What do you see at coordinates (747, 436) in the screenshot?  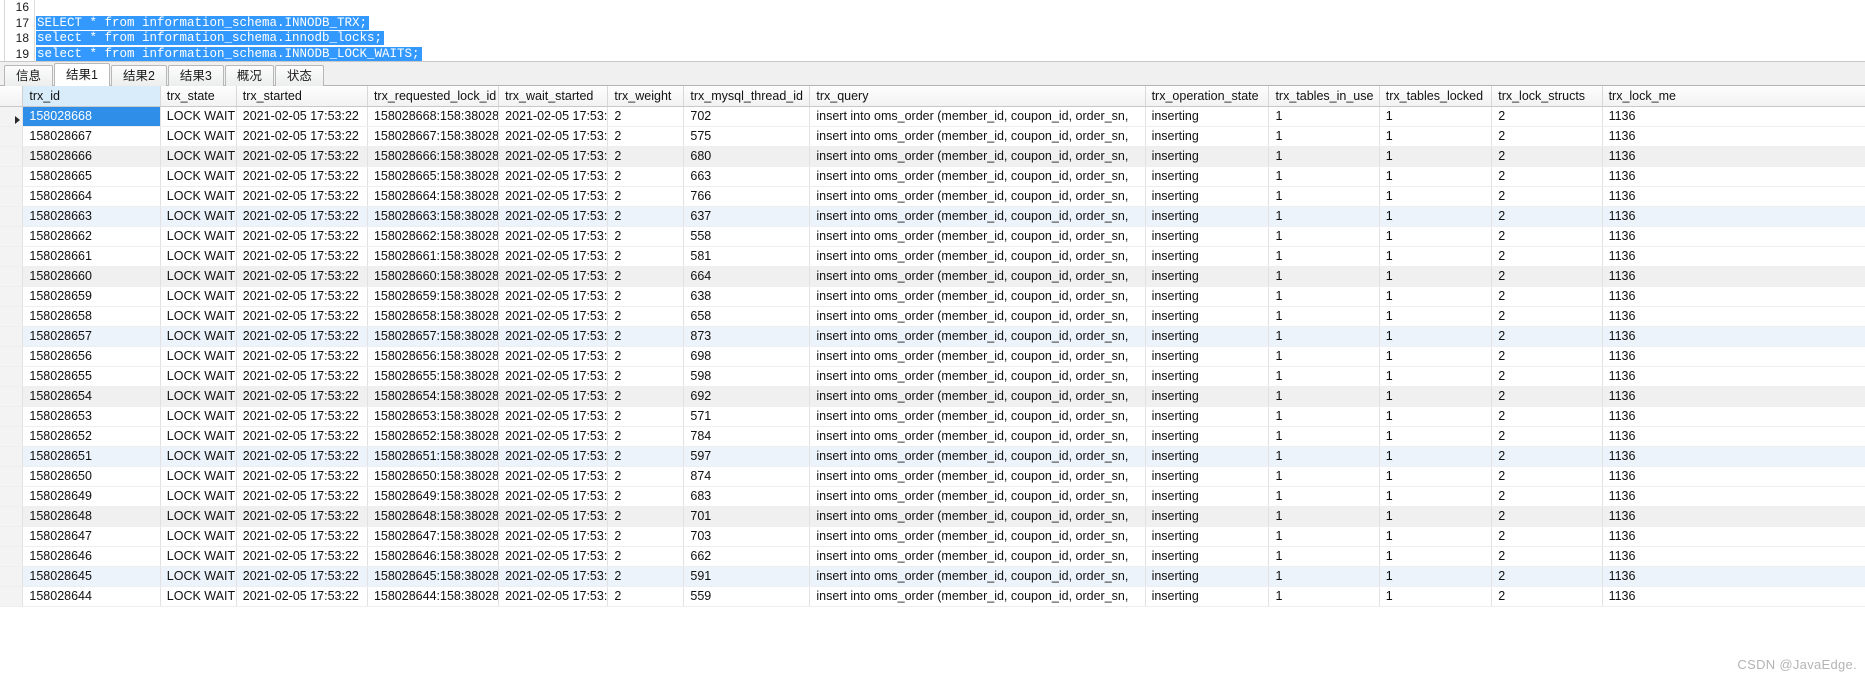 I see `cell-trx_mysql_thread_id: 784` at bounding box center [747, 436].